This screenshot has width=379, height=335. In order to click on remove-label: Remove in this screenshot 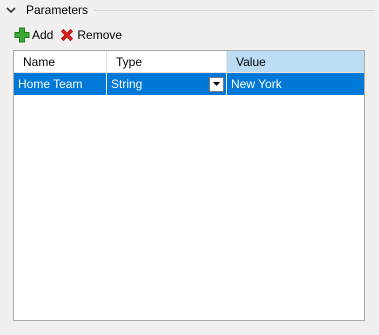, I will do `click(100, 35)`.